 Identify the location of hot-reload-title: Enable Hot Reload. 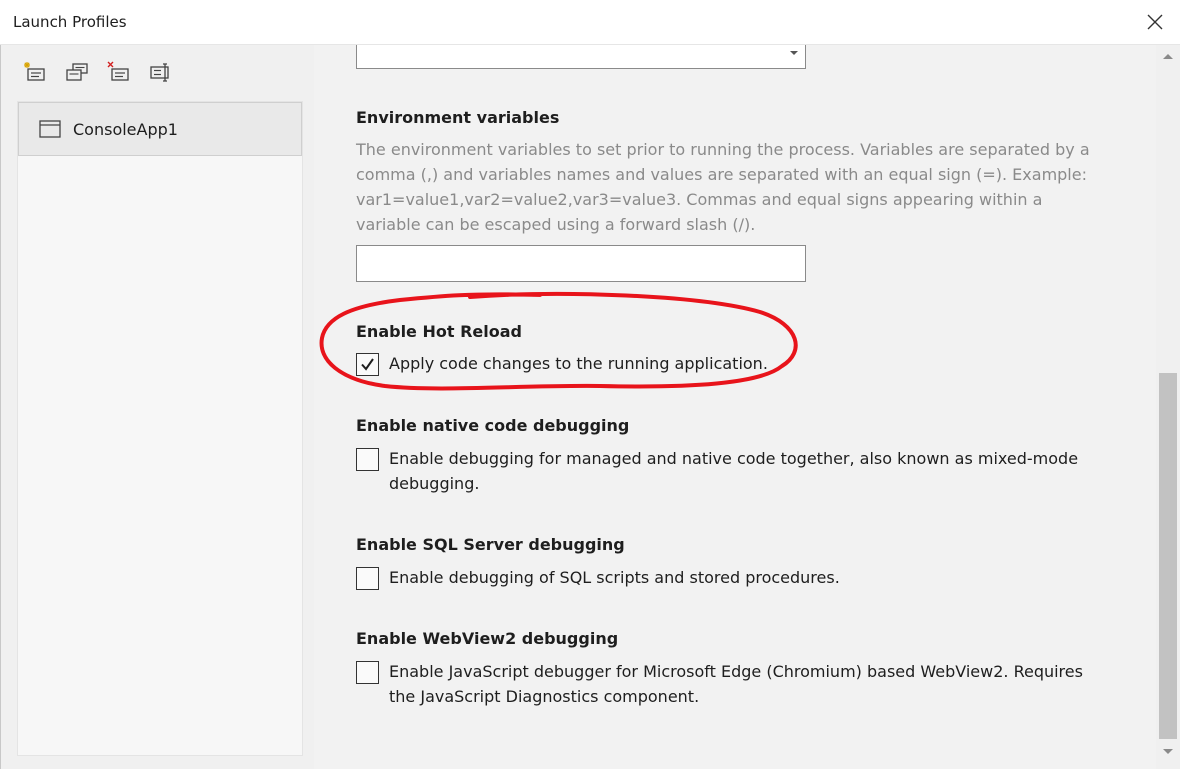
(439, 331).